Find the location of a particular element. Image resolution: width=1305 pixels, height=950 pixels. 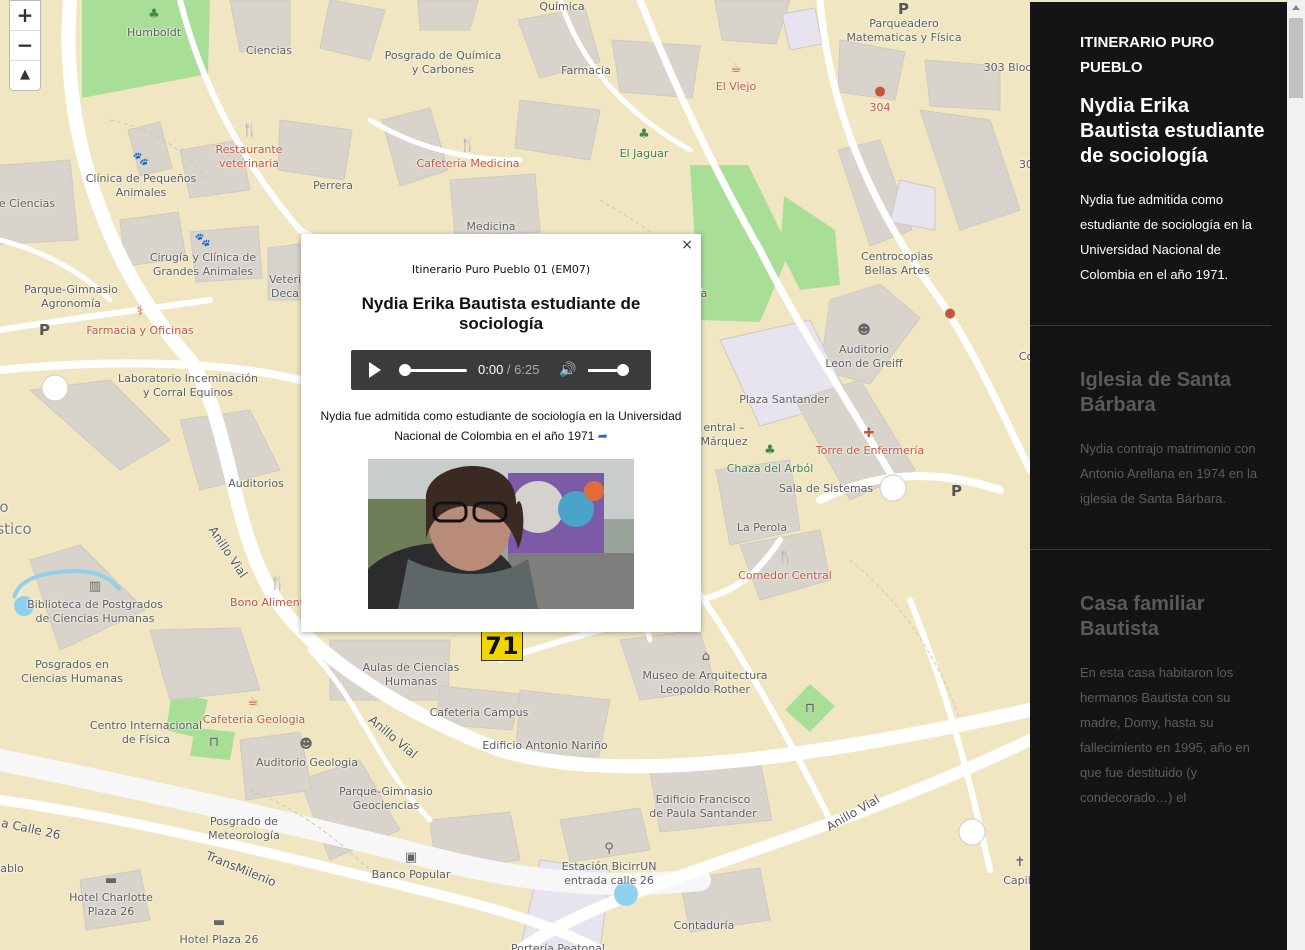

map-label: El Viejo is located at coordinates (736, 86).